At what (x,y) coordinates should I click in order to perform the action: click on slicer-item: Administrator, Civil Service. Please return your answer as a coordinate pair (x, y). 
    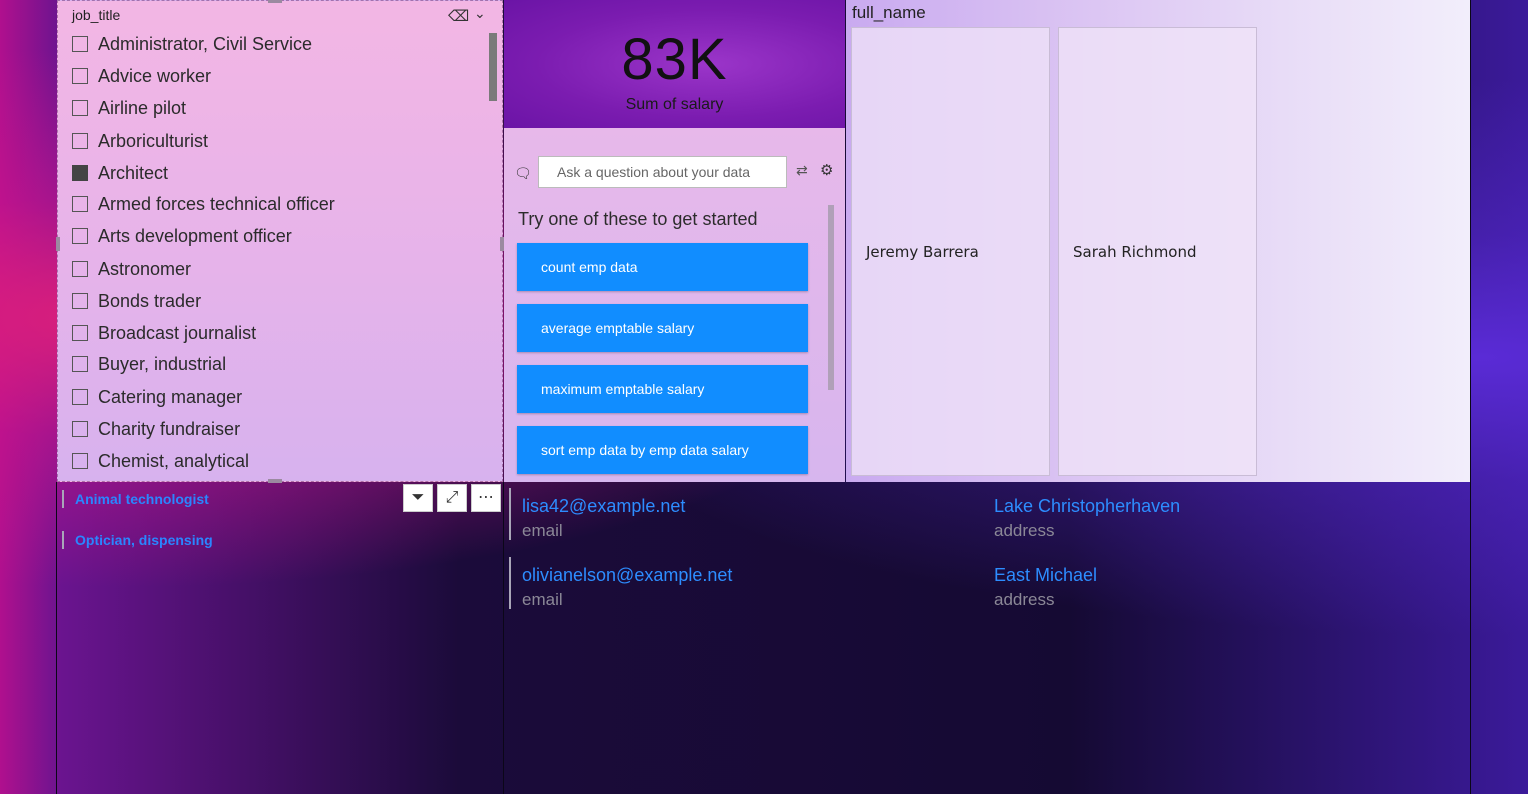
    Looking at the image, I should click on (192, 44).